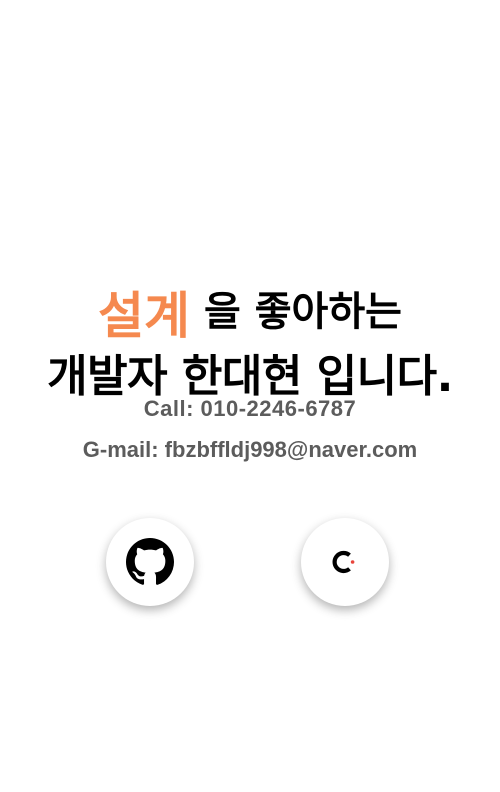  Describe the element at coordinates (144, 316) in the screenshot. I see `headline-highlight-word: 설계` at that location.